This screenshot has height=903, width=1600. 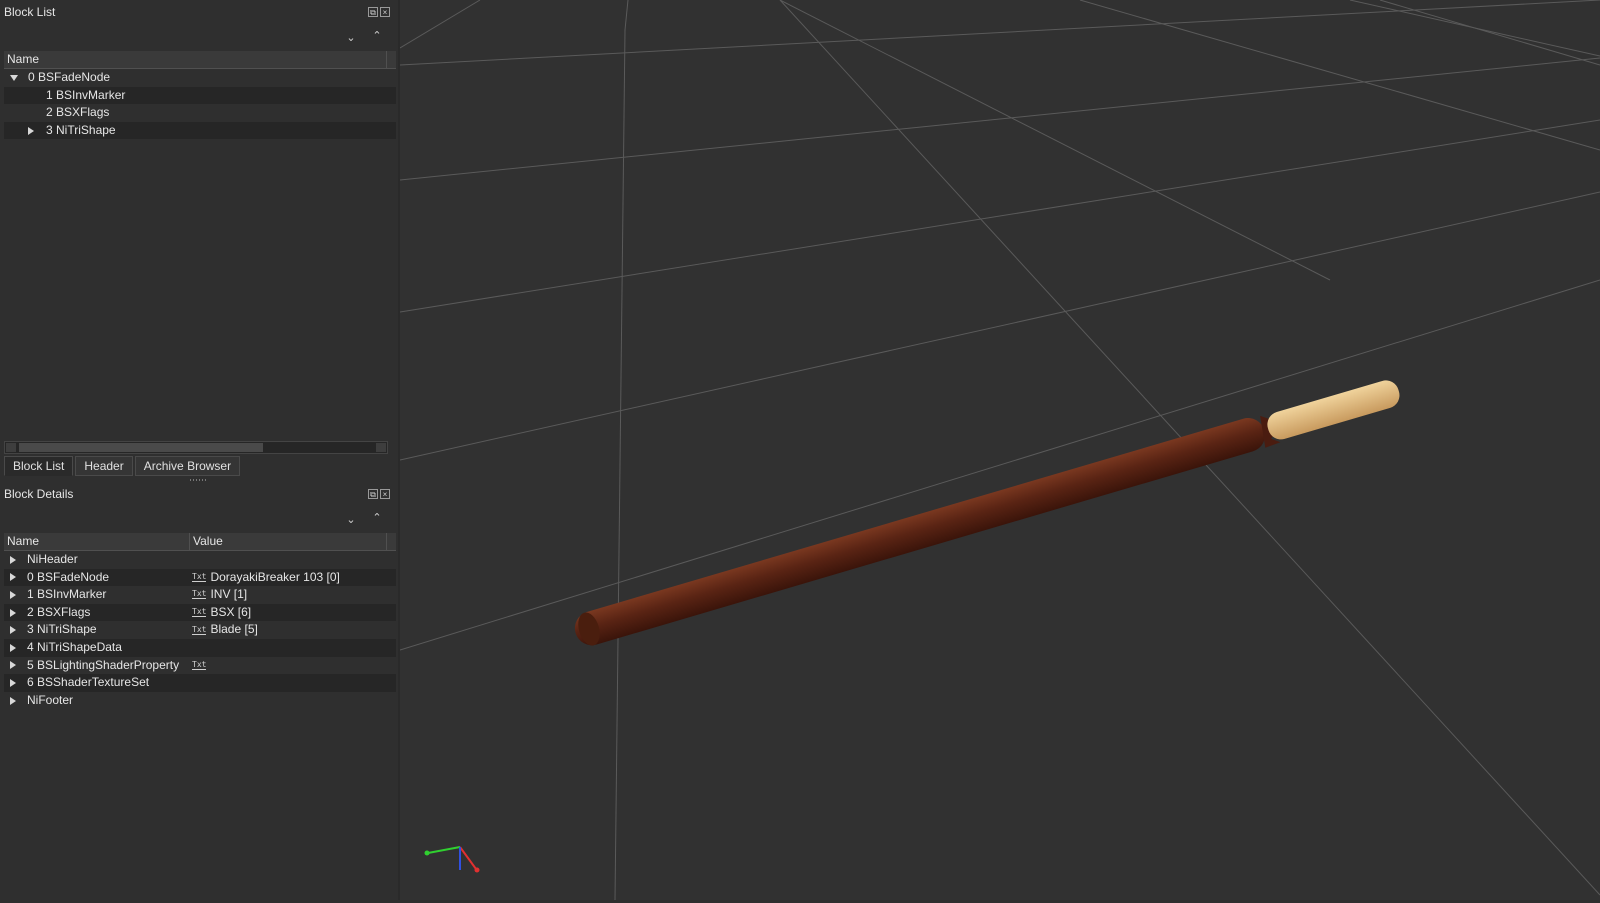 I want to click on detail-value-cell: Txt BSX [6], so click(x=293, y=613).